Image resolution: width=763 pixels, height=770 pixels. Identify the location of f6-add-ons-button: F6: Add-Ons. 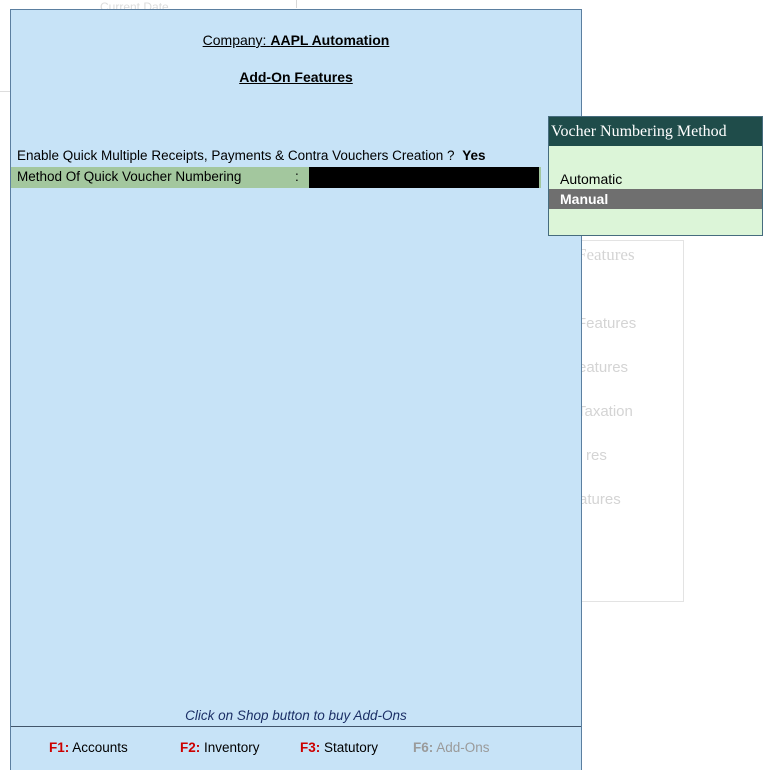
(451, 747).